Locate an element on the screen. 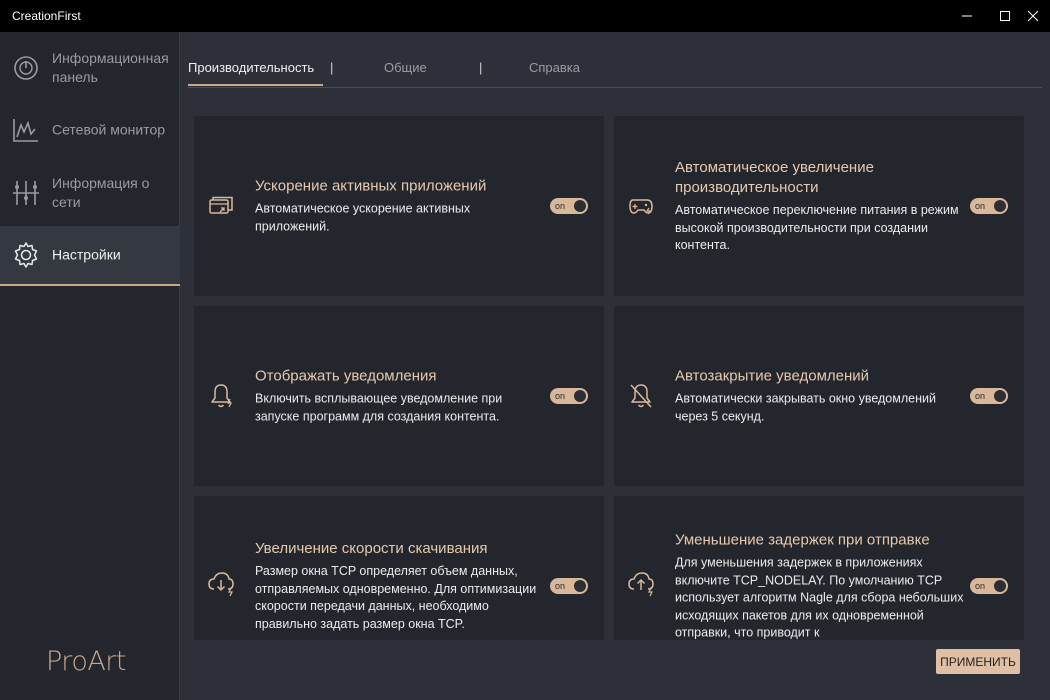 This screenshot has width=1050, height=700. minimize-button is located at coordinates (967, 16).